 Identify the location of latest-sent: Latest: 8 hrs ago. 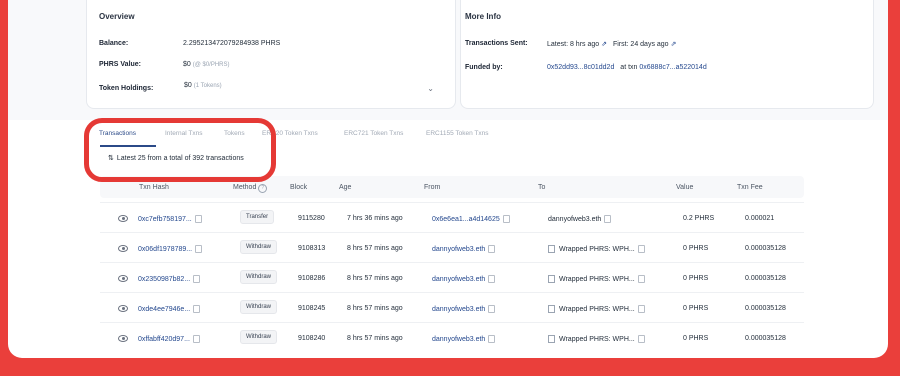
(573, 44).